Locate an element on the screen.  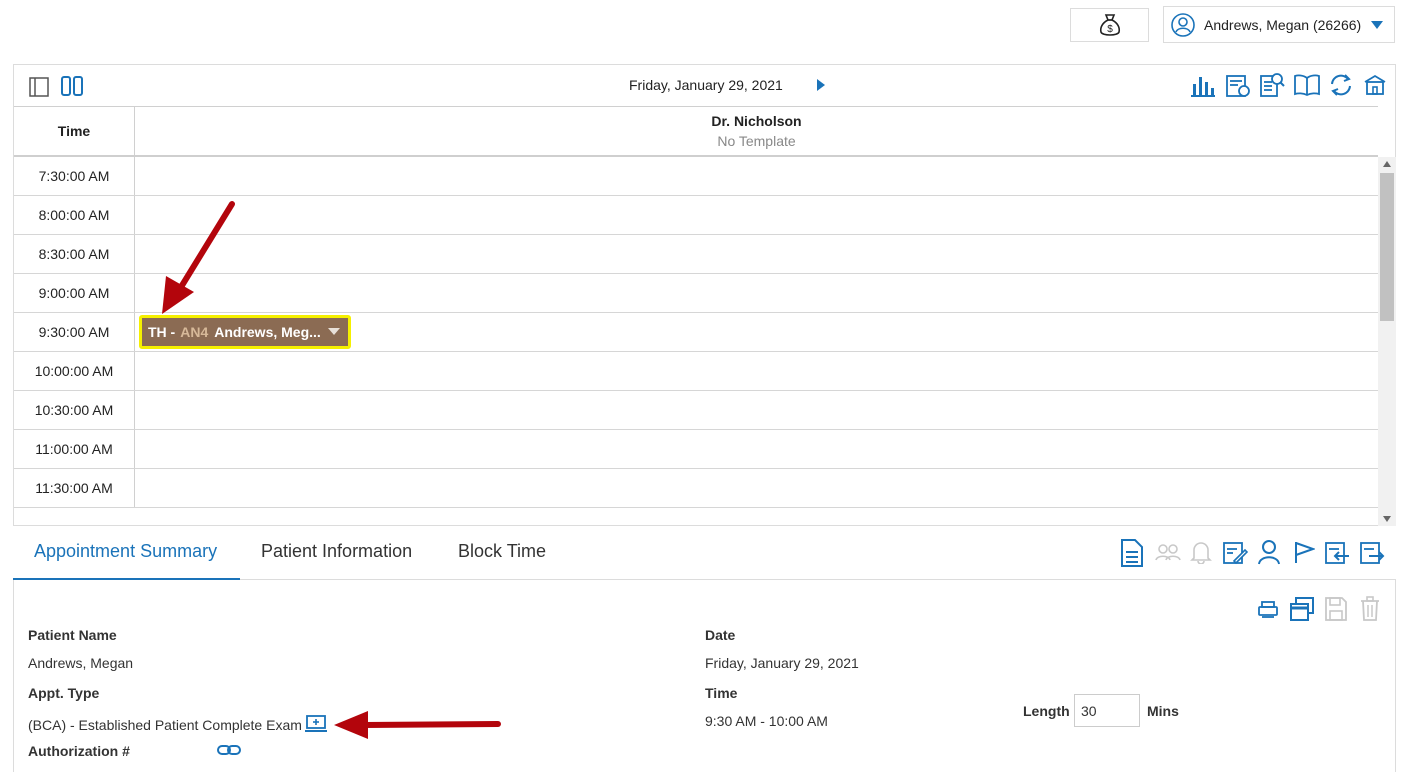
print-icon is located at coordinates (1268, 610).